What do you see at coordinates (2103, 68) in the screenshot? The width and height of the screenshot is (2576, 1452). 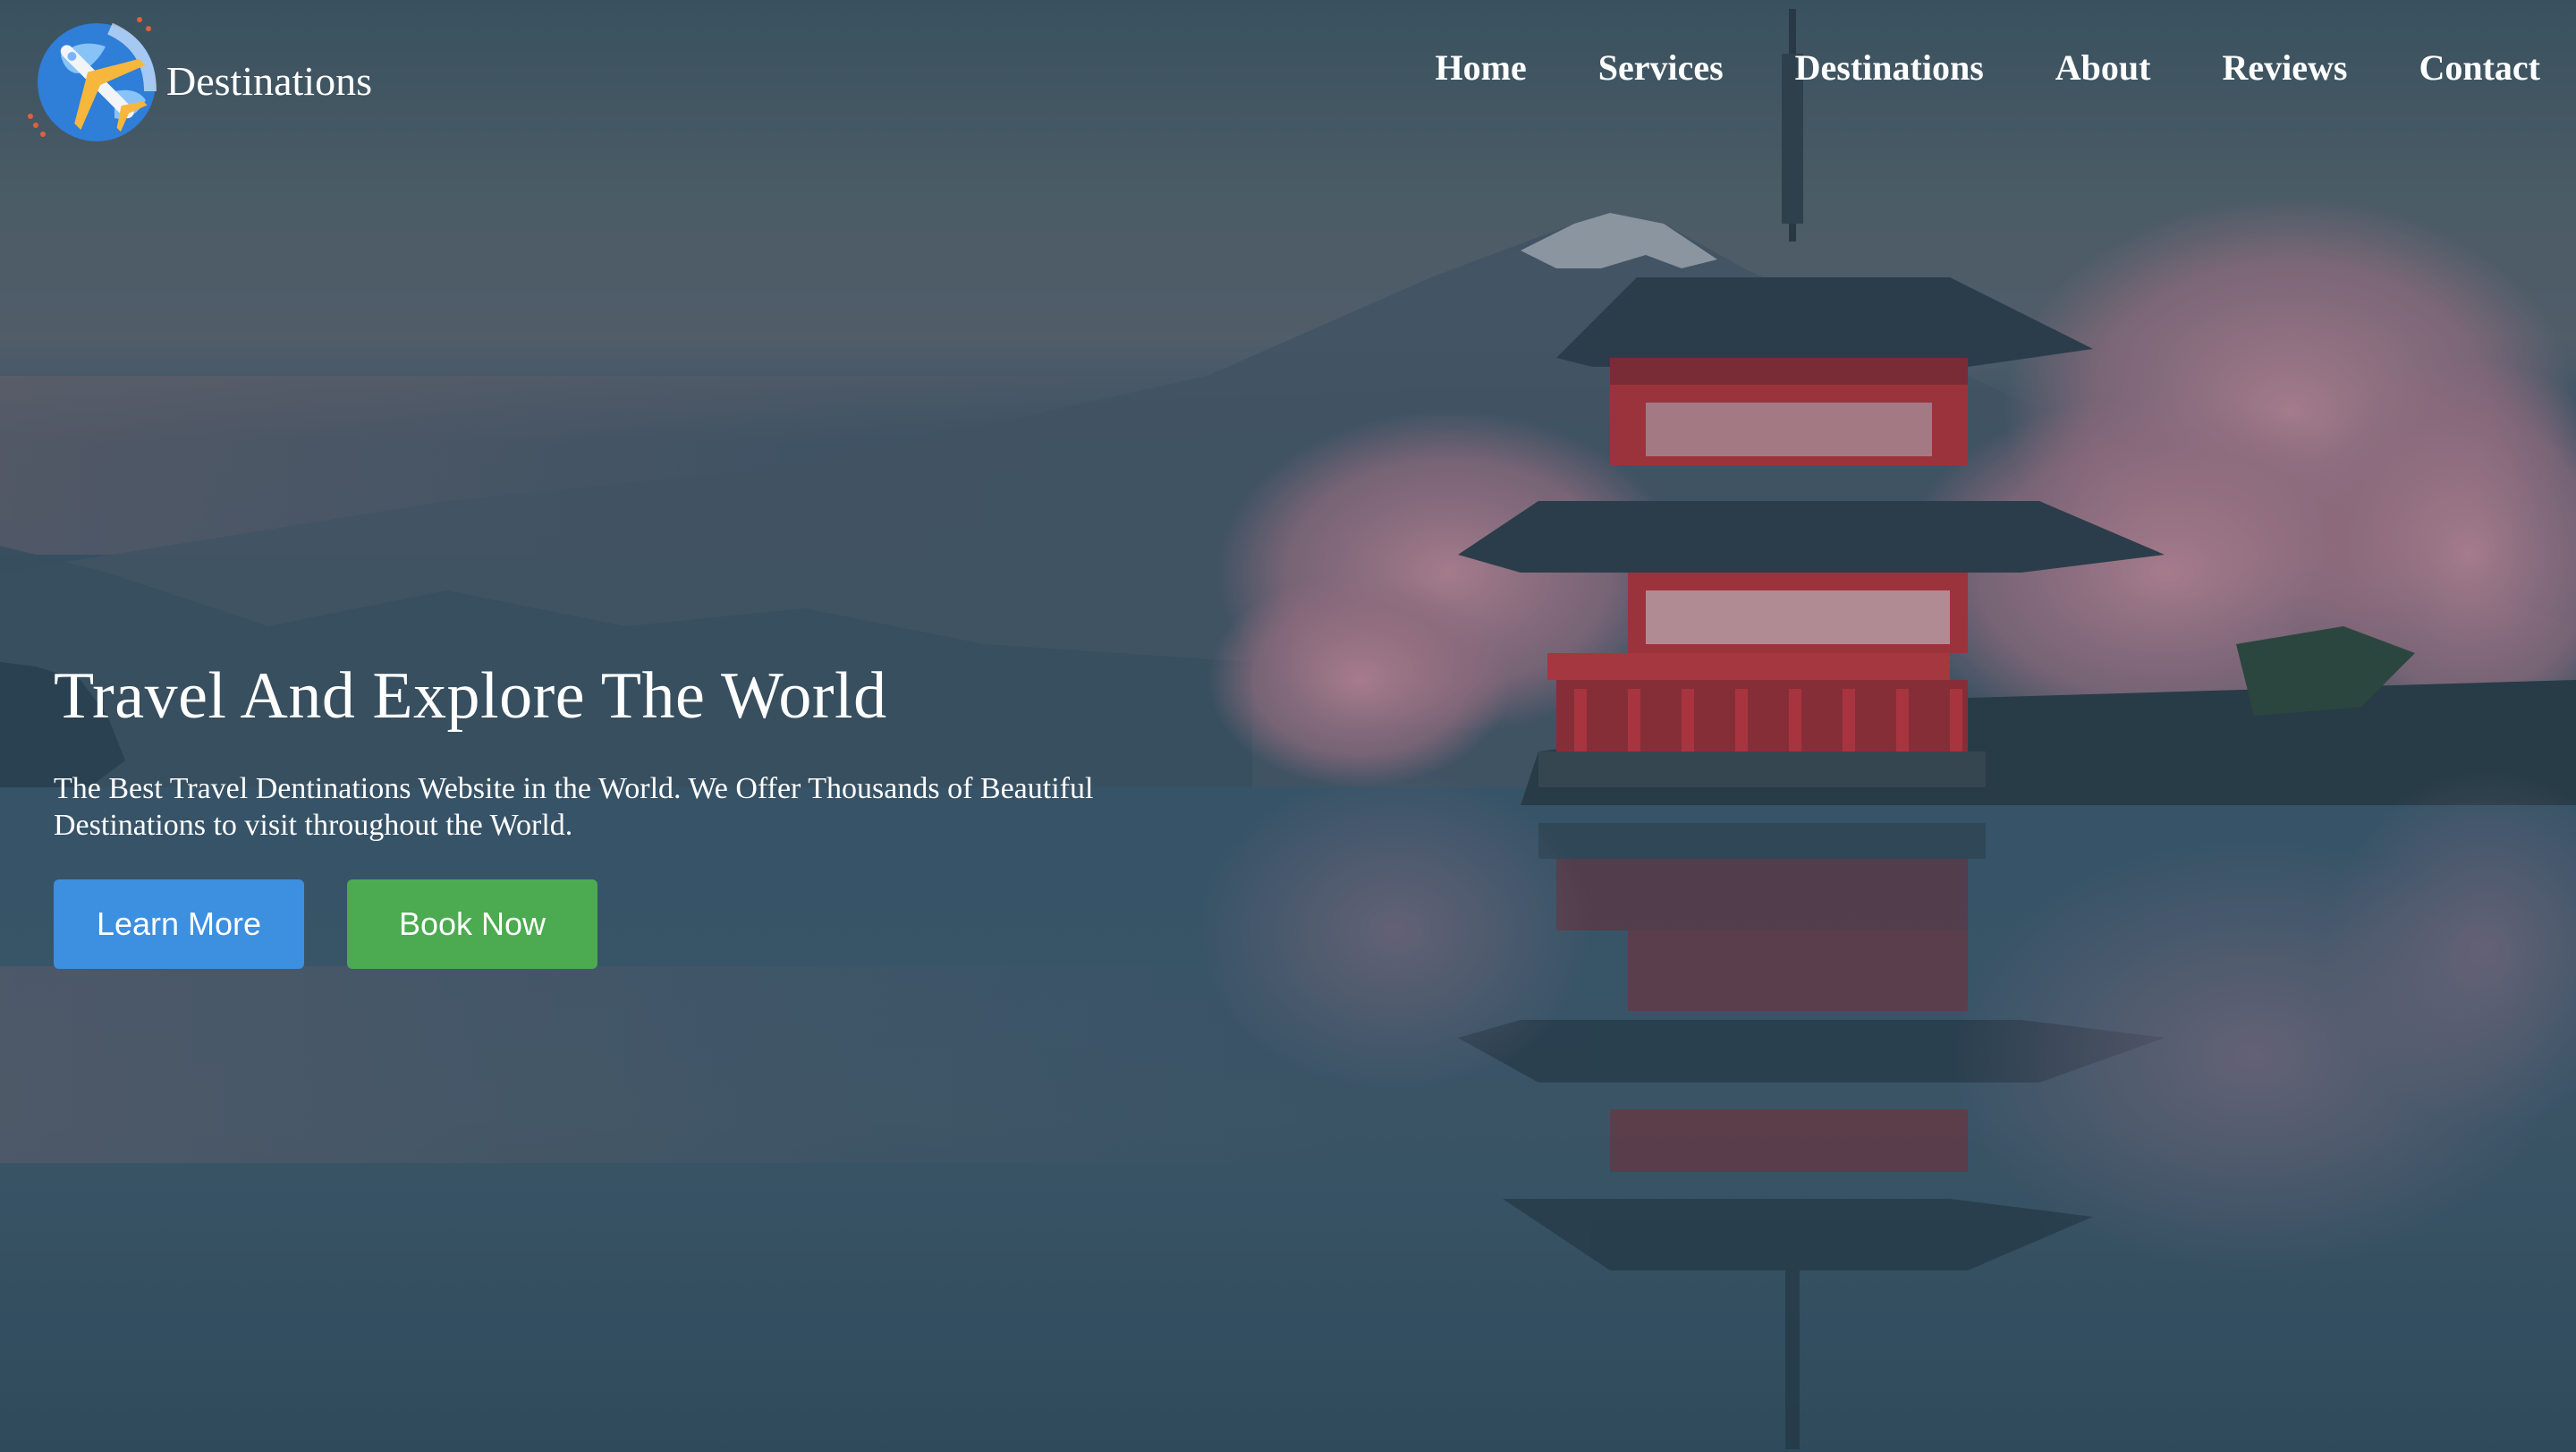 I see `nav-about: About` at bounding box center [2103, 68].